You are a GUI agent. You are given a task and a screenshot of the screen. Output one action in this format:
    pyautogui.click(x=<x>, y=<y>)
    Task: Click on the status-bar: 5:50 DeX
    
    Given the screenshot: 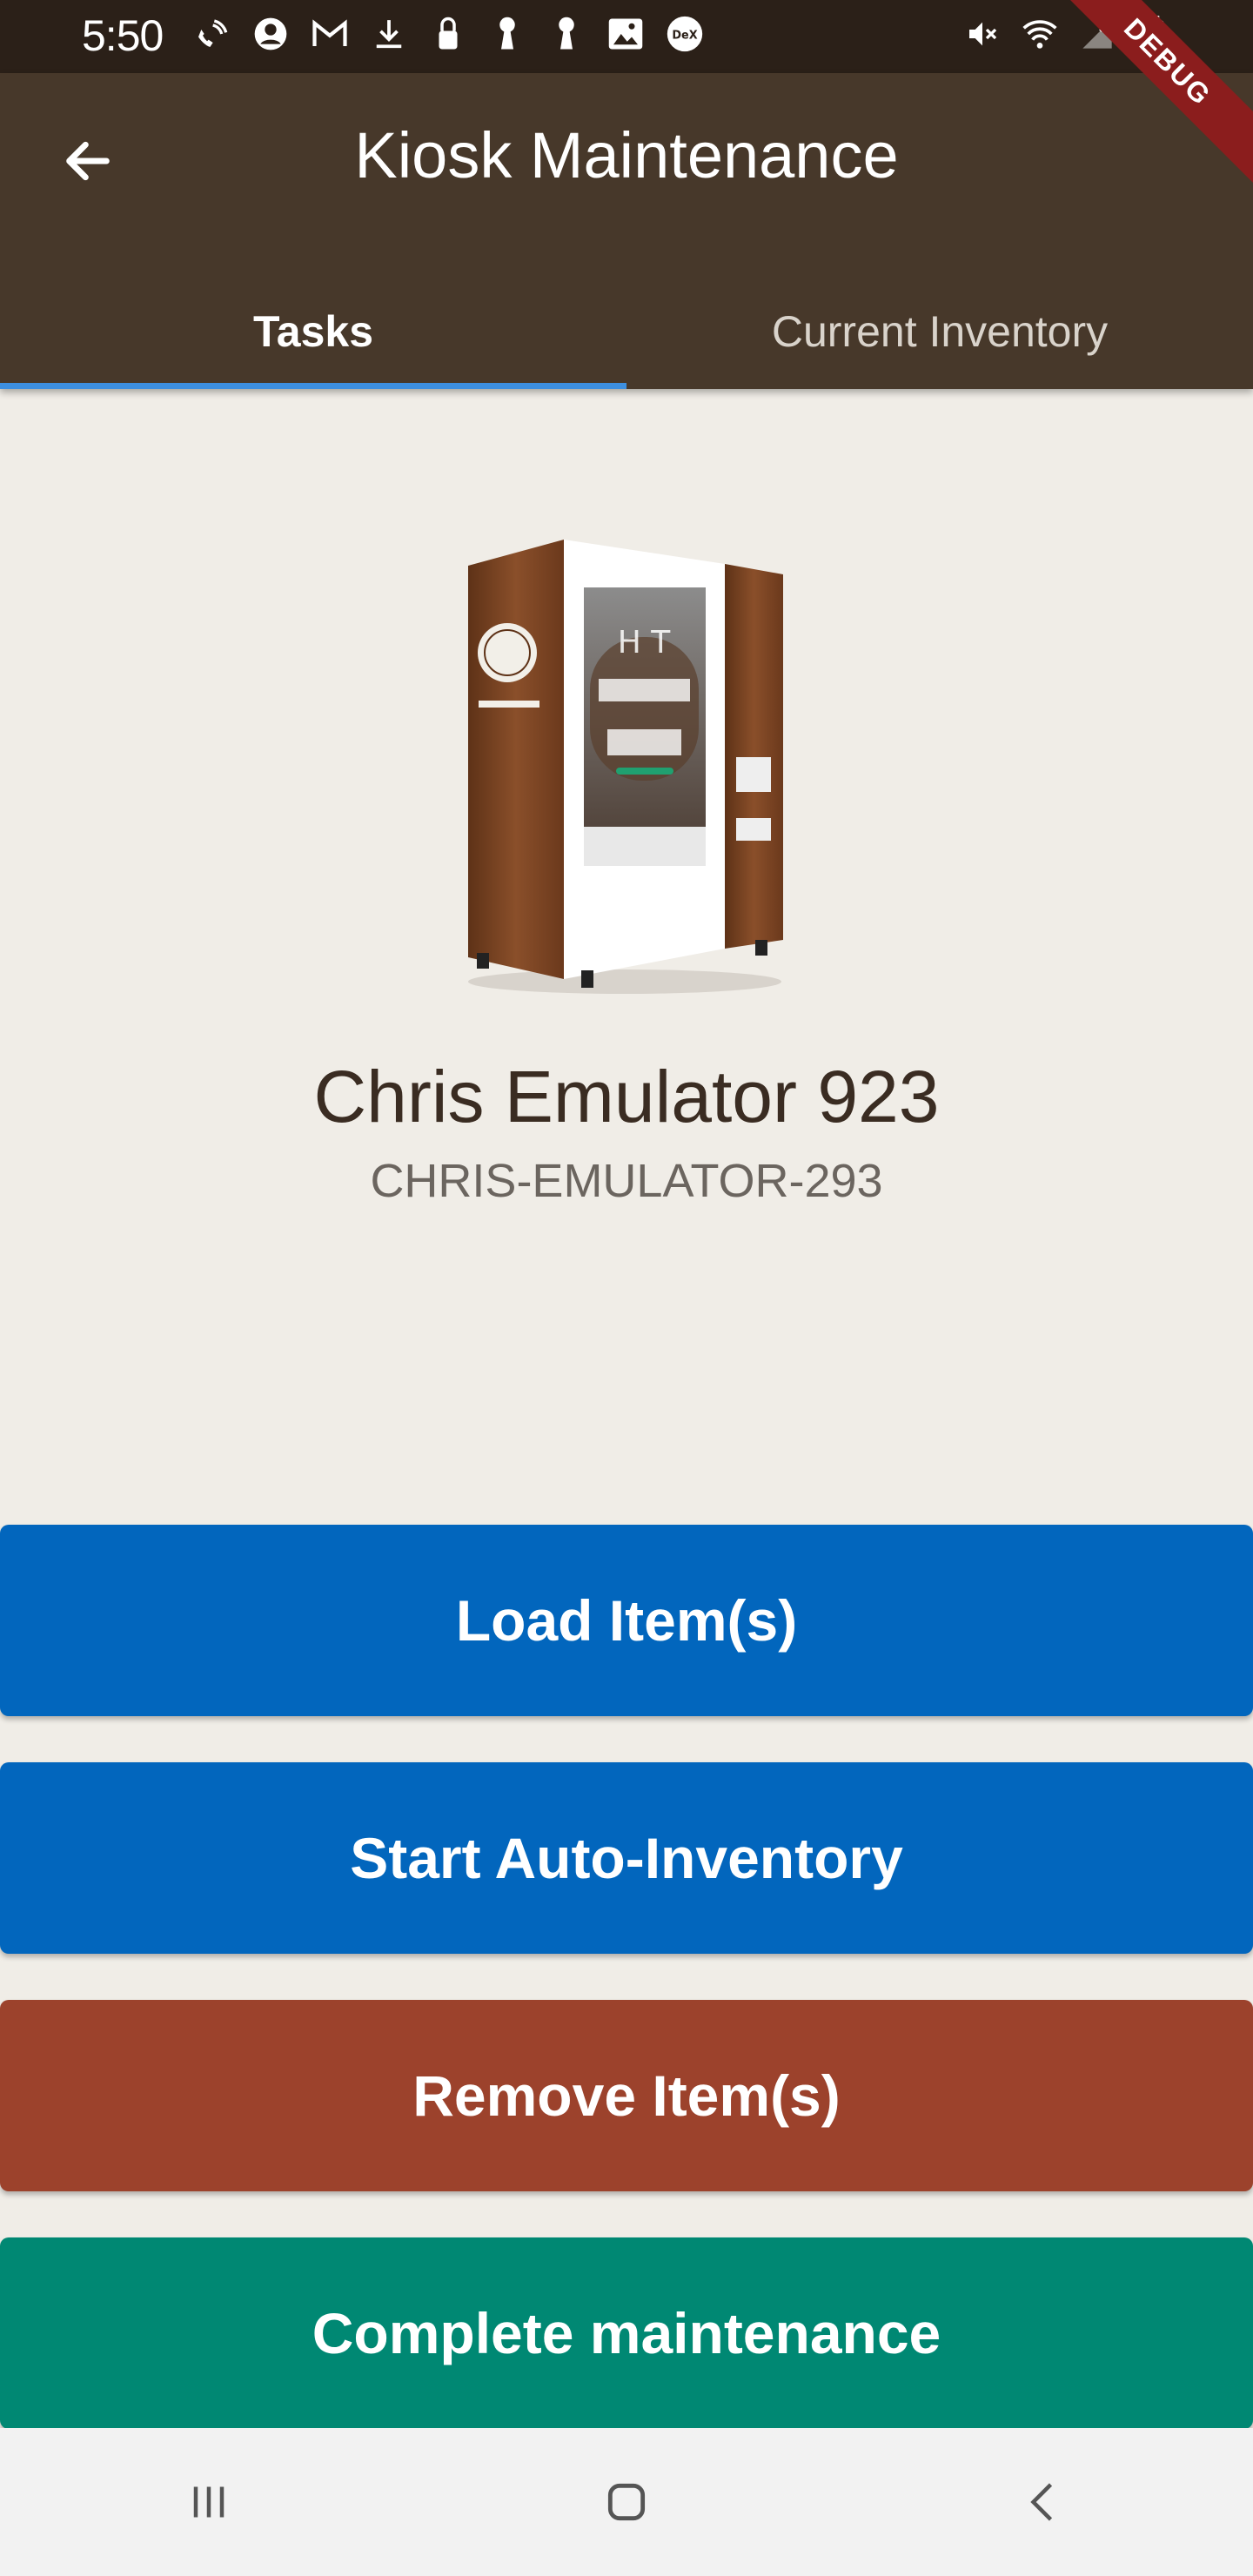 What is the action you would take?
    pyautogui.click(x=626, y=37)
    